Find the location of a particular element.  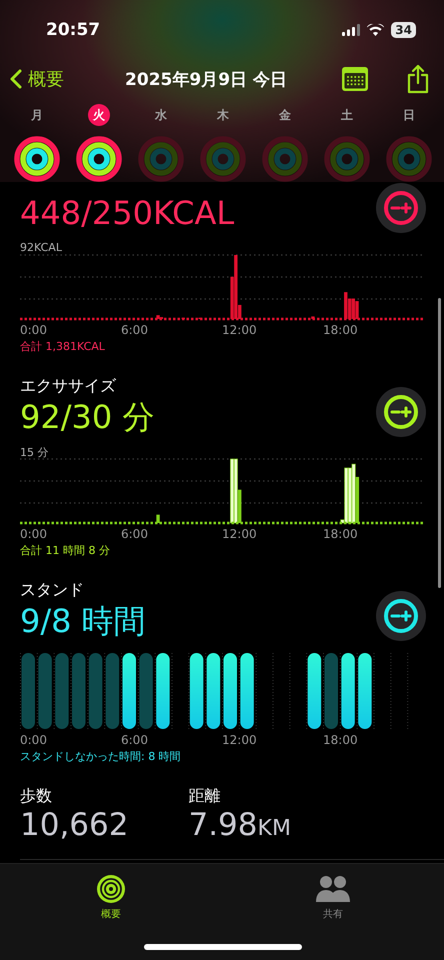

calendar-icon is located at coordinates (355, 79).